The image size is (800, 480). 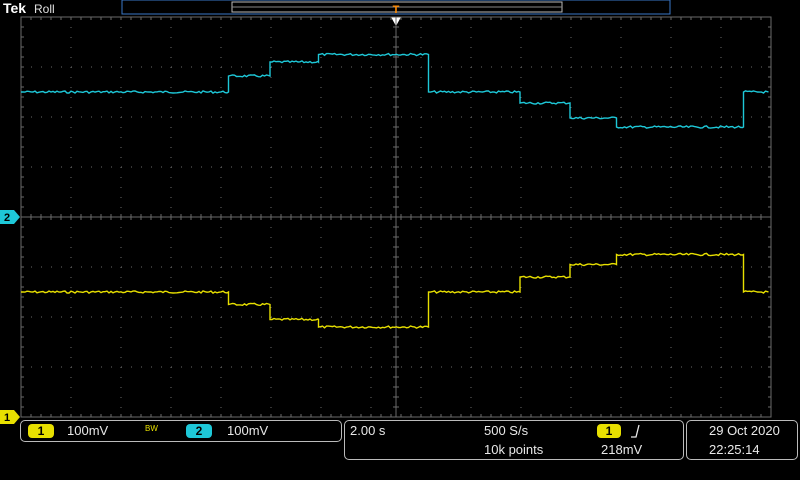 I want to click on ch1-badge: 1, so click(x=41, y=431).